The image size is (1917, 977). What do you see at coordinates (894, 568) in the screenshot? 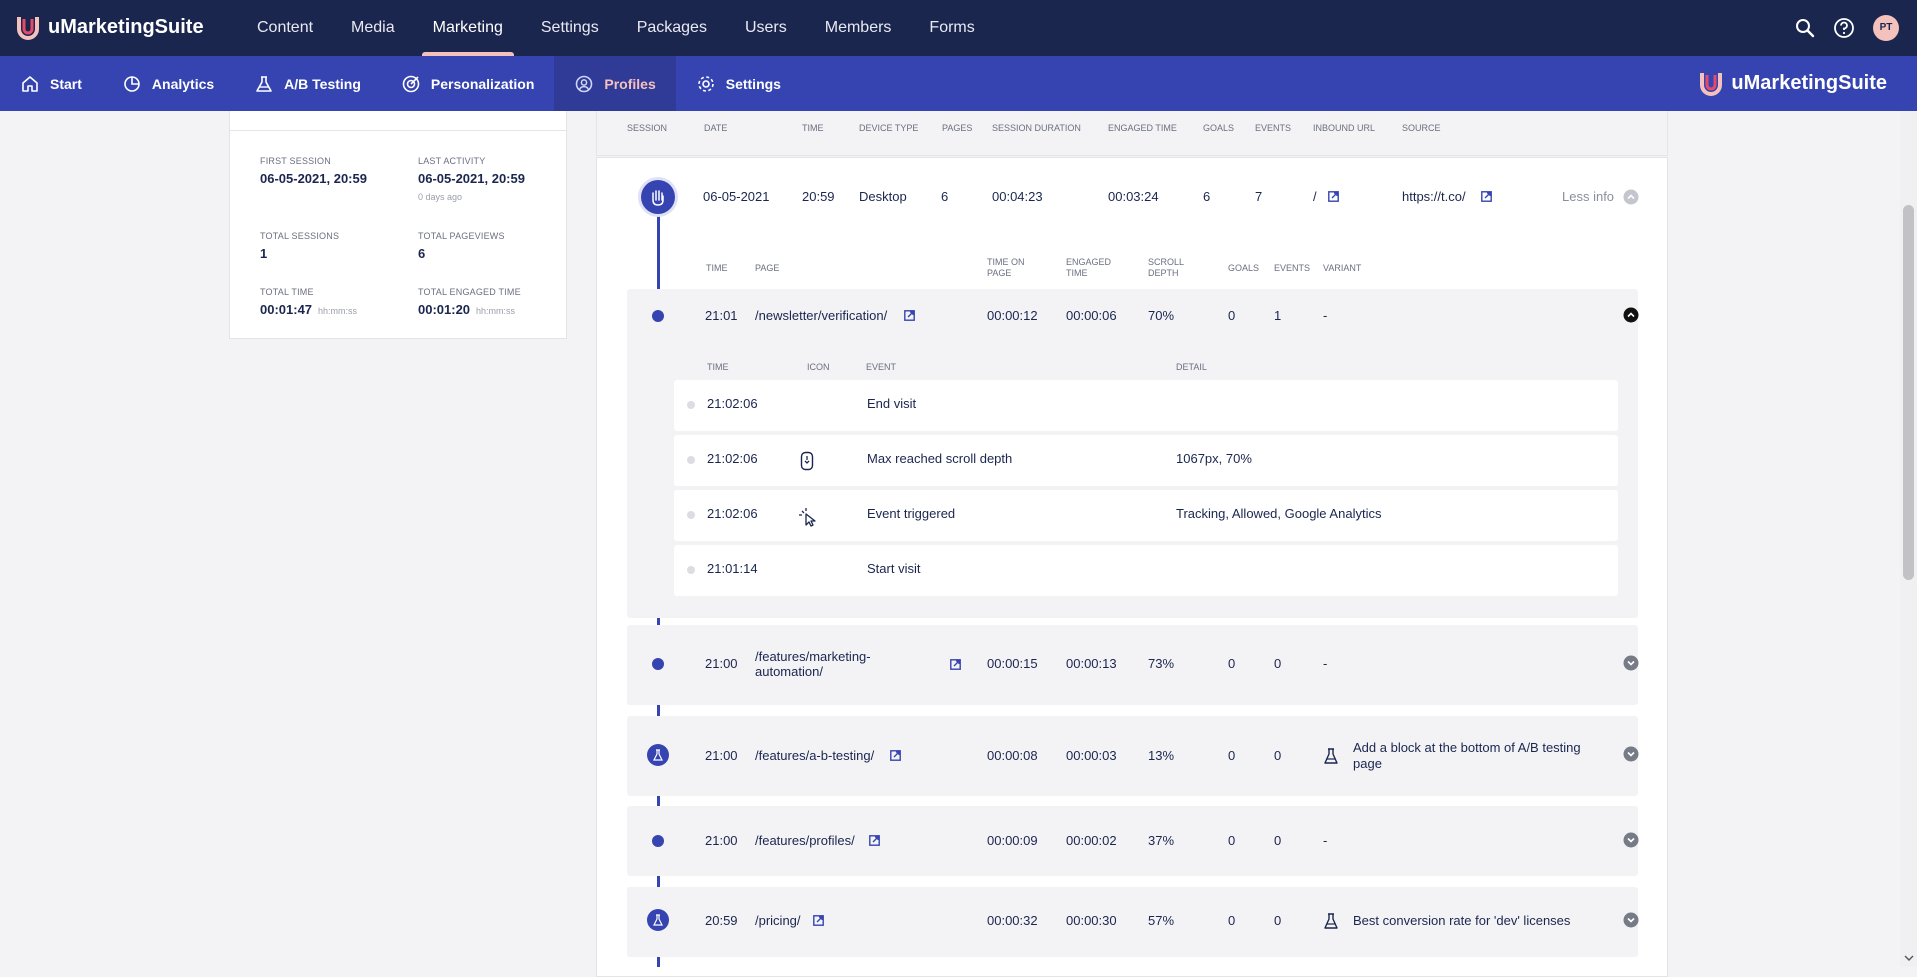
I see `event-name: Start visit` at bounding box center [894, 568].